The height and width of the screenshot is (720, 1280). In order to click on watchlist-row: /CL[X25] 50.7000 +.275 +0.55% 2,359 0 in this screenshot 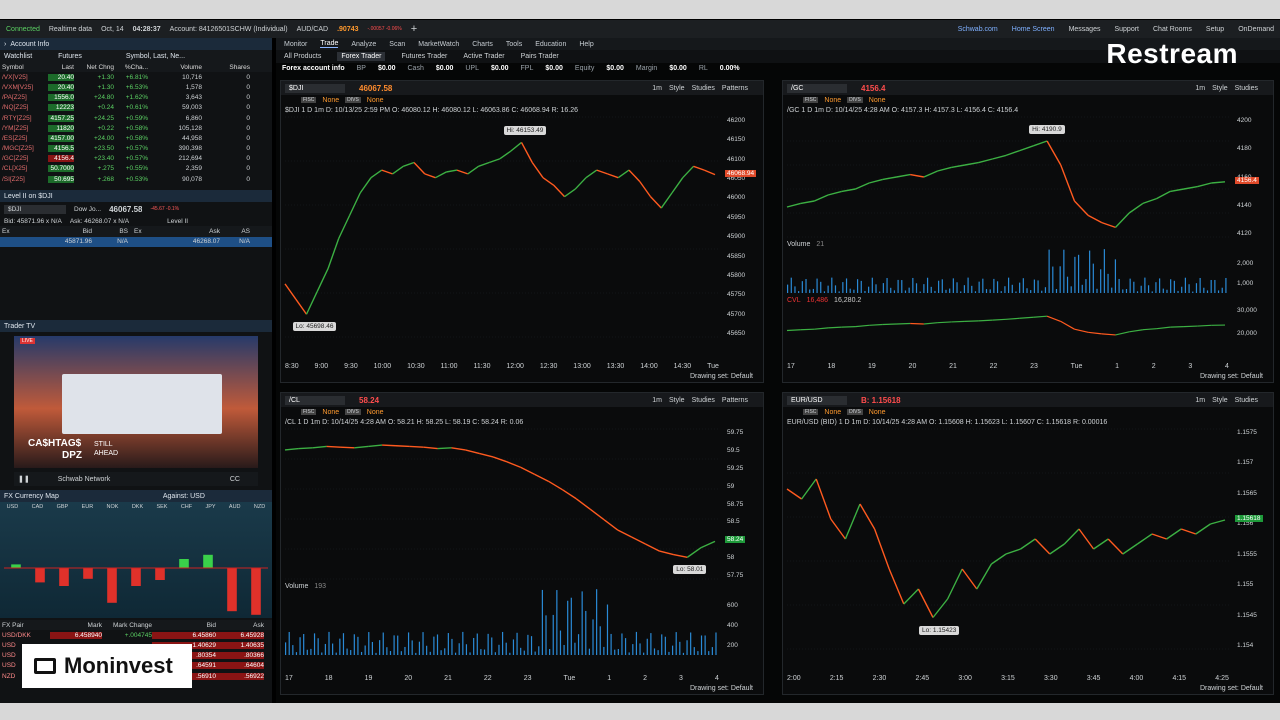, I will do `click(136, 169)`.